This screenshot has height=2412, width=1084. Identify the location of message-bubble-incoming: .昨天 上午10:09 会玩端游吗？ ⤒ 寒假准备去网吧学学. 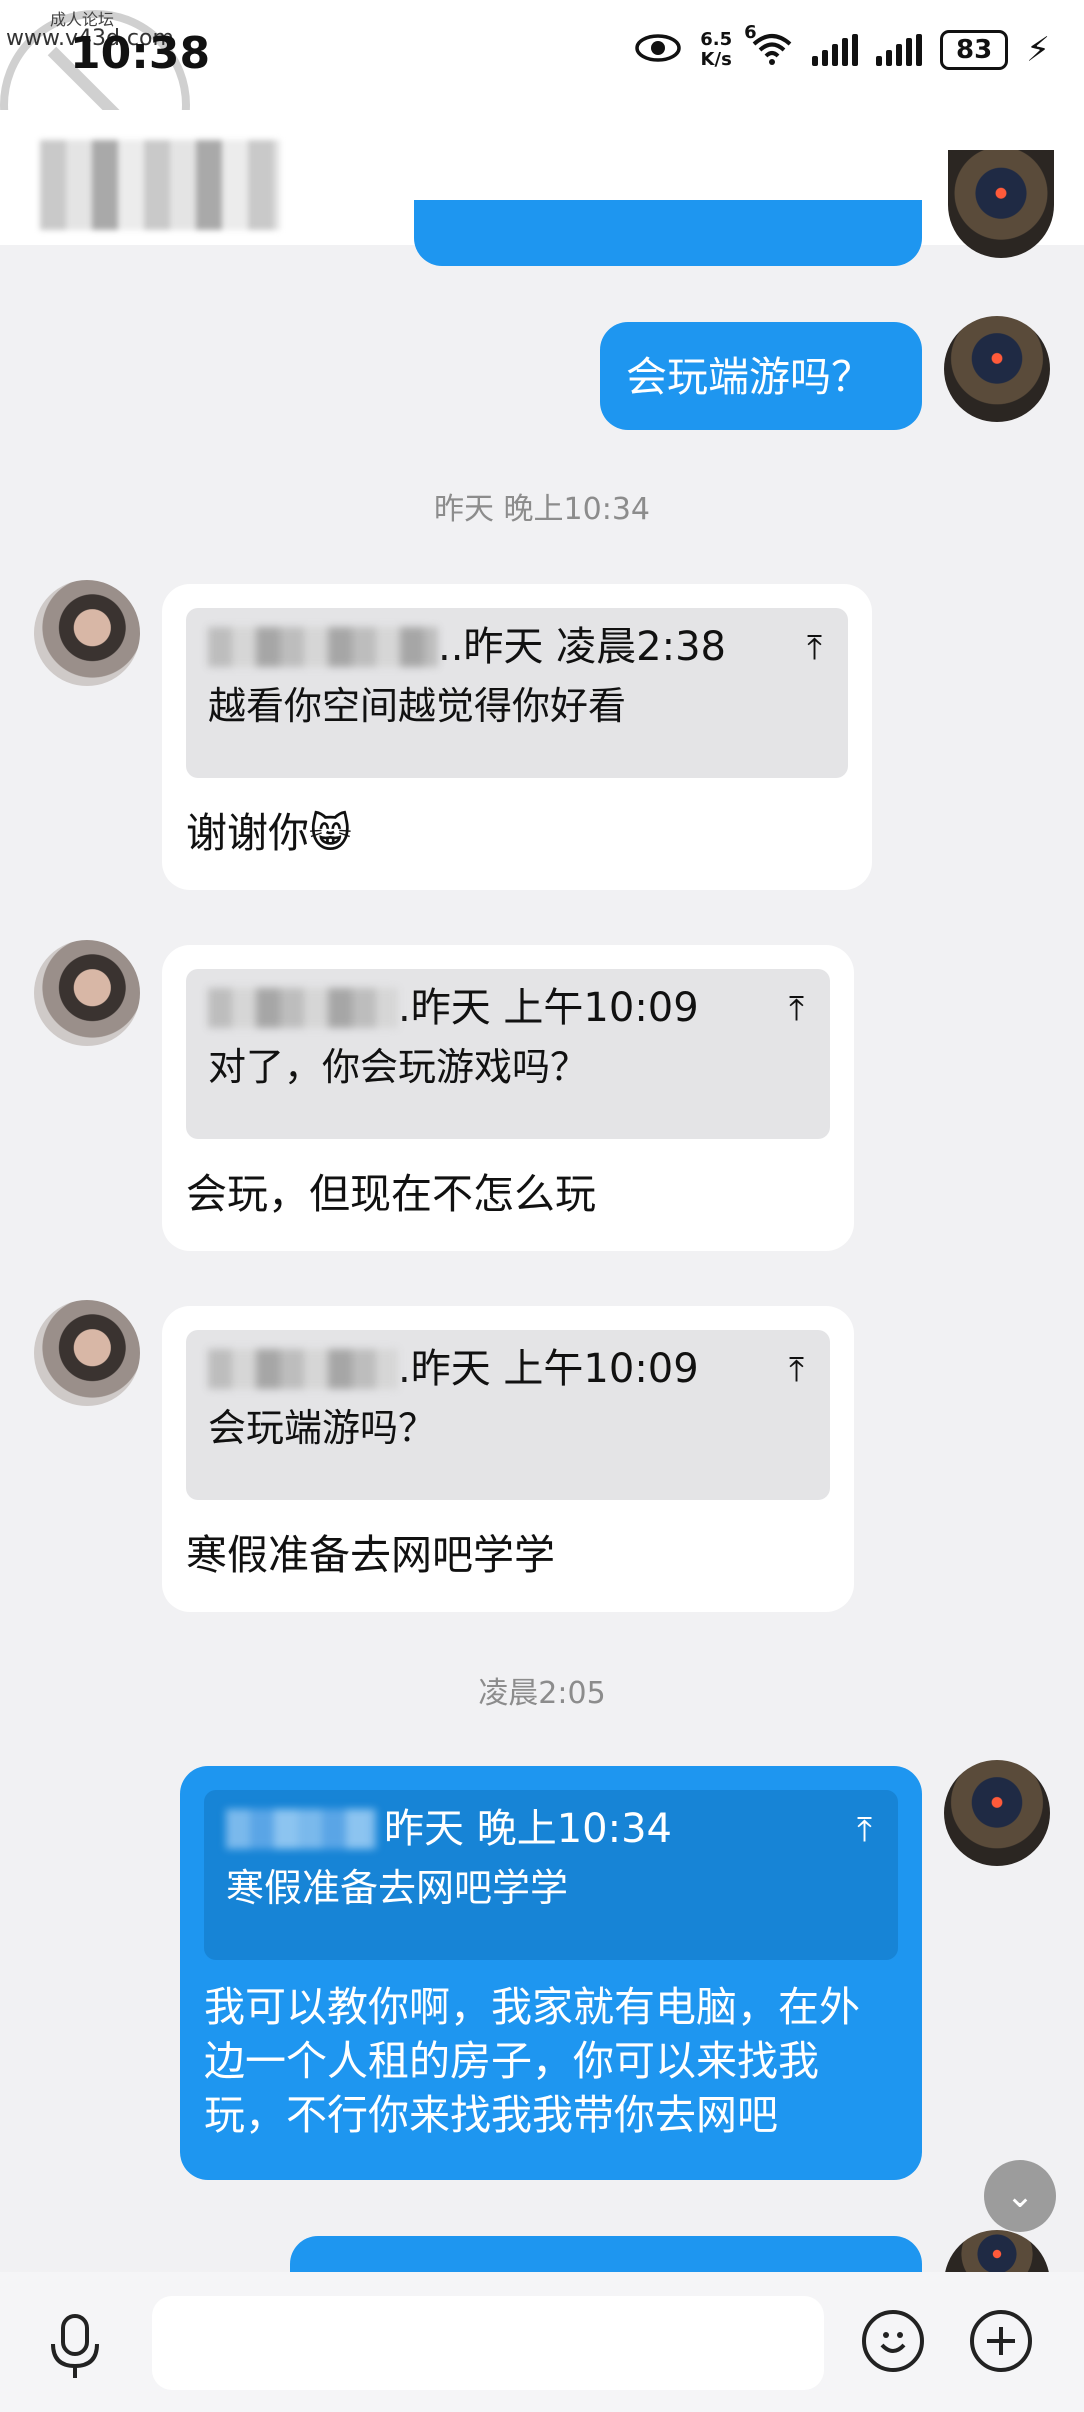
(508, 1459).